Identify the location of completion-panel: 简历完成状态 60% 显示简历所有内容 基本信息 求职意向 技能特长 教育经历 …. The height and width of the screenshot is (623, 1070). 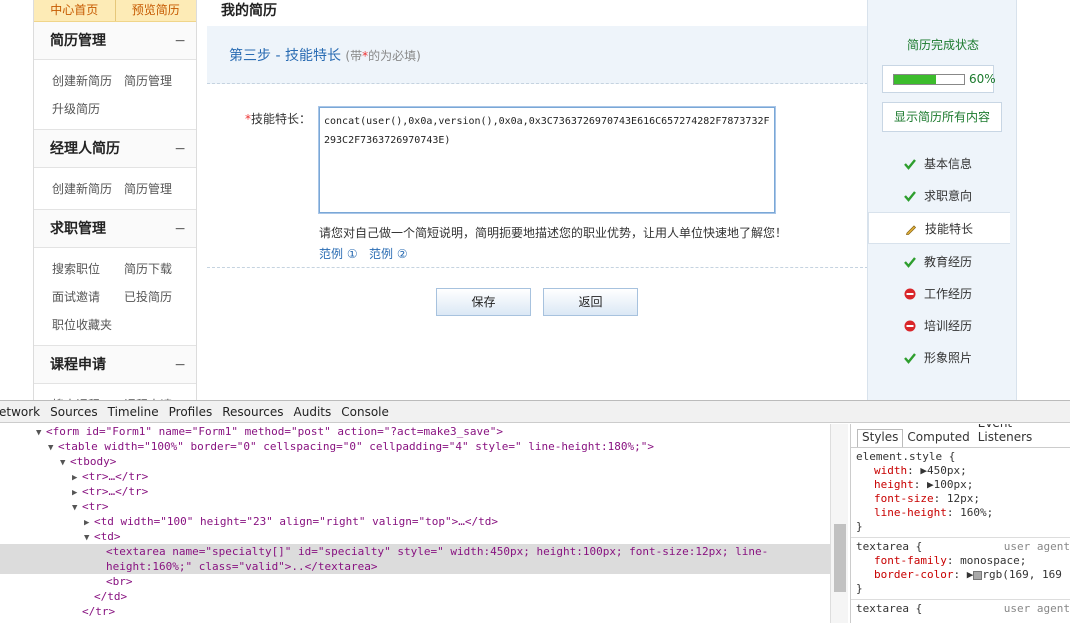
(942, 200).